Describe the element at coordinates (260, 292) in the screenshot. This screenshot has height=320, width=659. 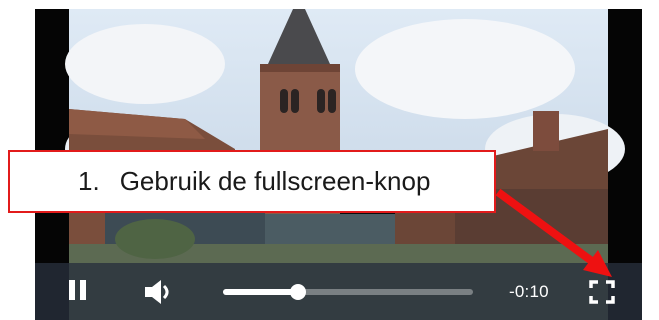
I see `progress-fill` at that location.